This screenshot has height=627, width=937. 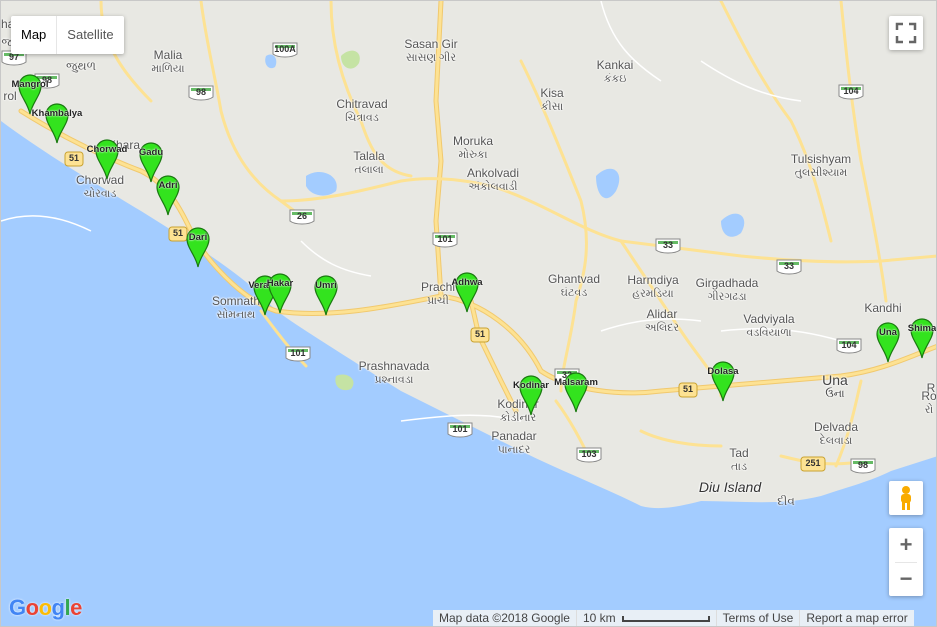 What do you see at coordinates (552, 99) in the screenshot?
I see `place-label: Kisa કીસા` at bounding box center [552, 99].